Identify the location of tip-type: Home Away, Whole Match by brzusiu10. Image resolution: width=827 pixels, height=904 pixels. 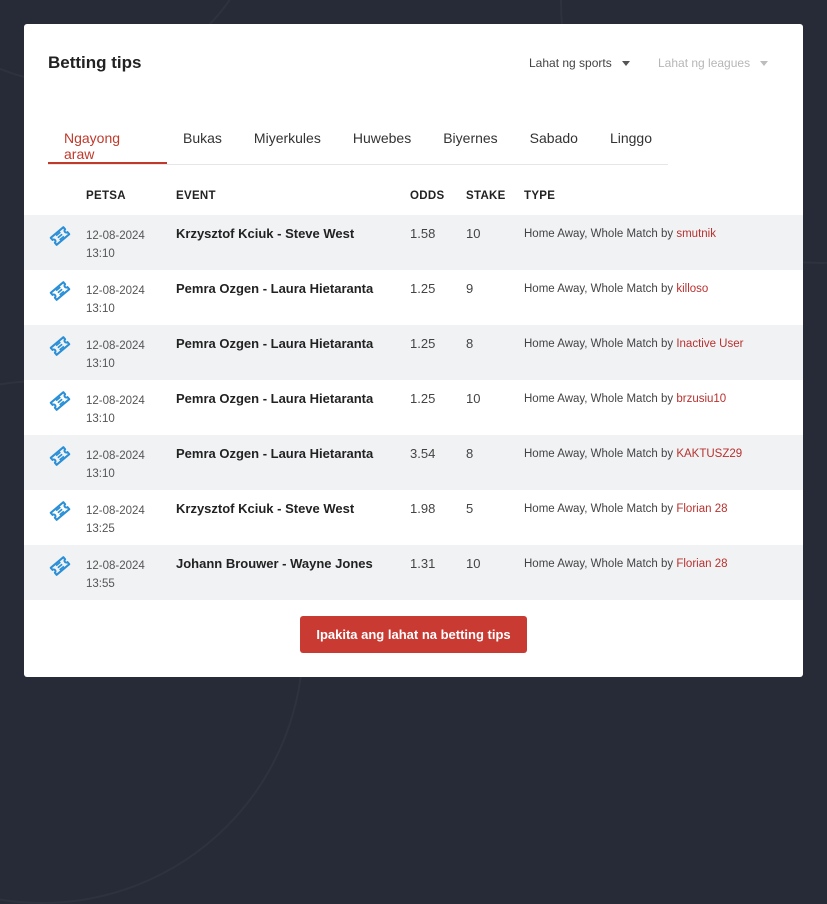
(625, 399).